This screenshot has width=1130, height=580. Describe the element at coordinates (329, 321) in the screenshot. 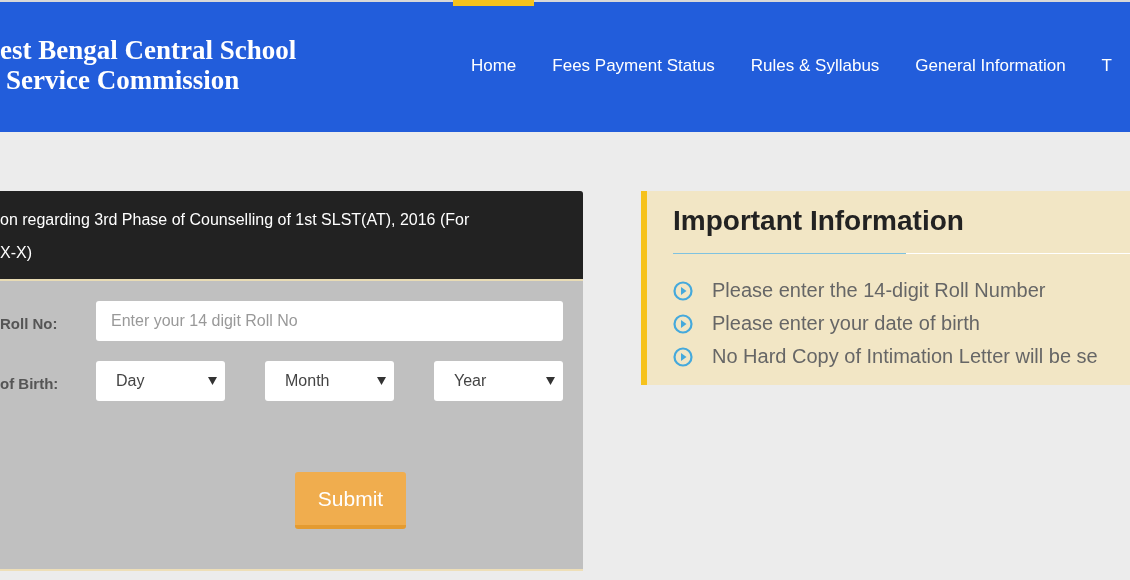

I see `roll-number-field: Enter your 14 digit Roll No` at that location.